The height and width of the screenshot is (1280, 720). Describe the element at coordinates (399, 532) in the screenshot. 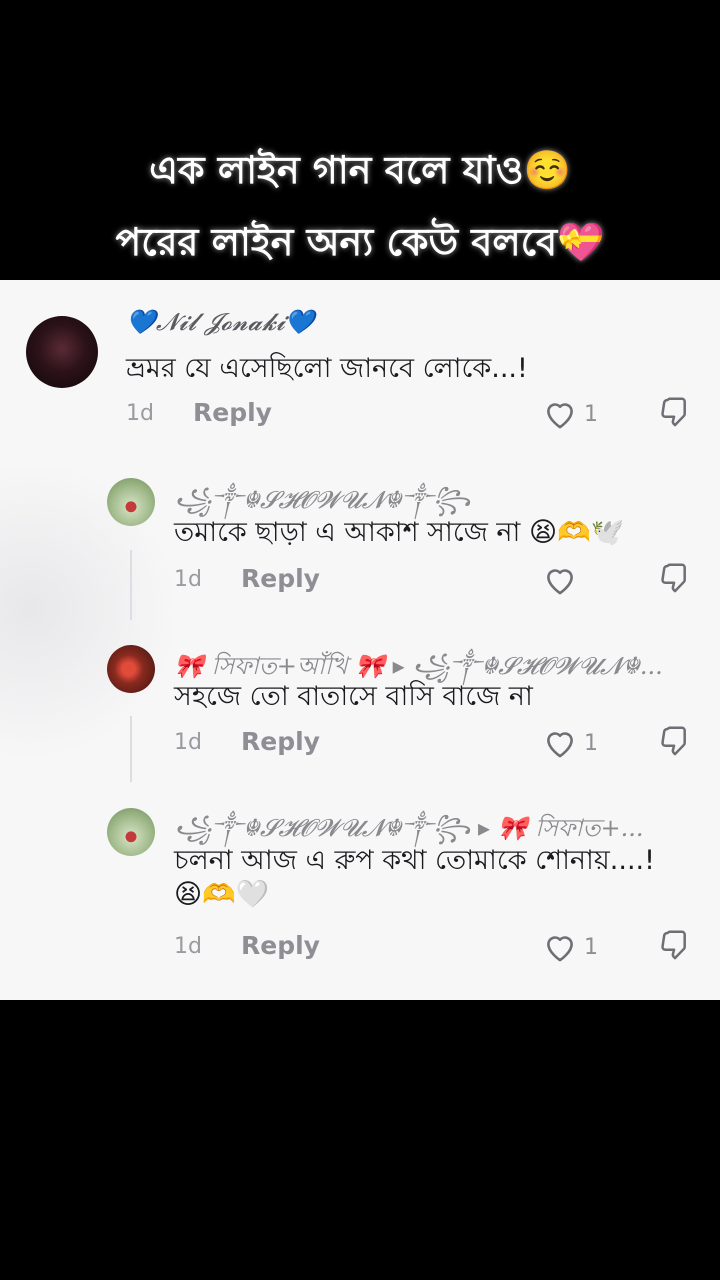

I see `comment-text: তমাকে ছাড়া এ আকাশ সাজে না 😫🫶🕊️` at that location.